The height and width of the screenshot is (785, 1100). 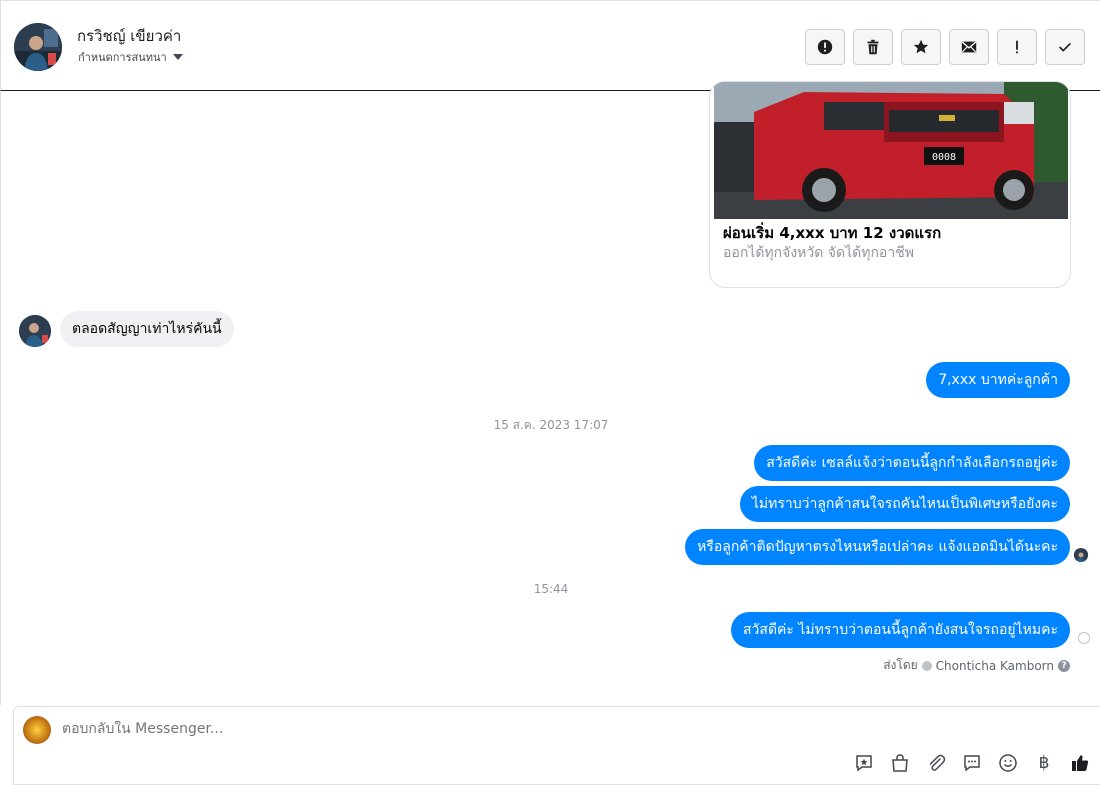 I want to click on sent-by-label: ส่งโดย, so click(x=900, y=665).